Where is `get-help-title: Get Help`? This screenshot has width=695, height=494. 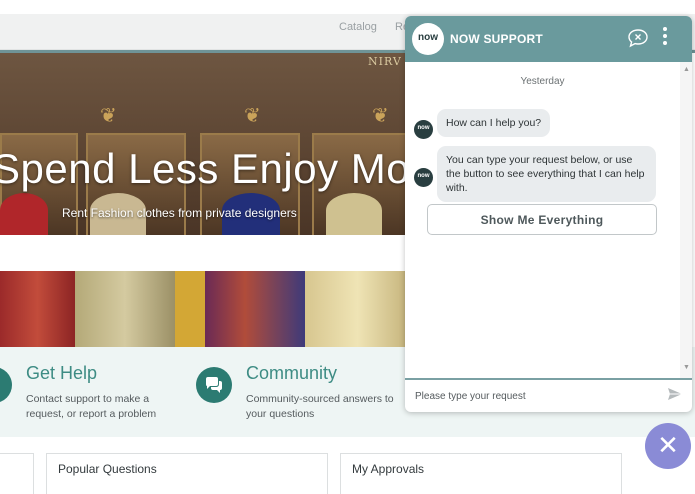
get-help-title: Get Help is located at coordinates (61, 373).